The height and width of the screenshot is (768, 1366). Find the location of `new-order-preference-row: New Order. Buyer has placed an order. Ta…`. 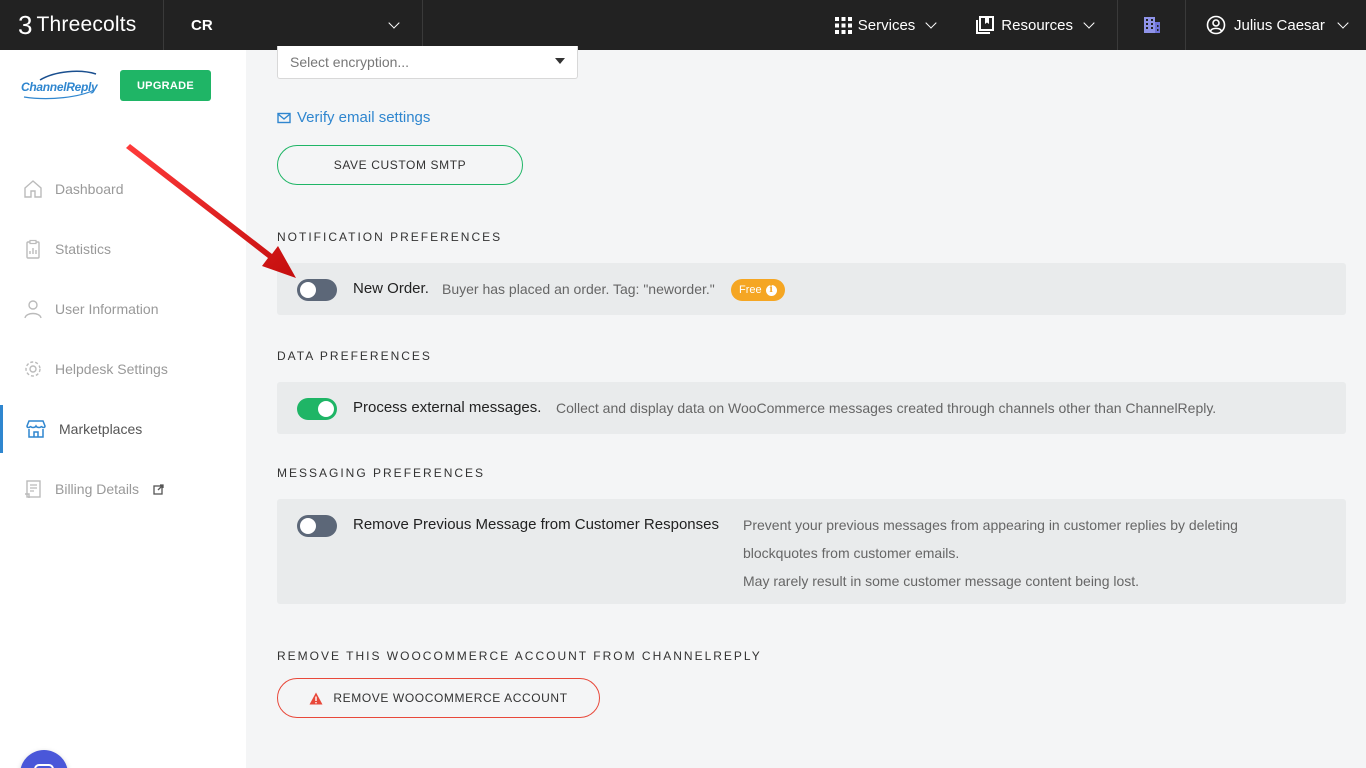

new-order-preference-row: New Order. Buyer has placed an order. Ta… is located at coordinates (811, 289).